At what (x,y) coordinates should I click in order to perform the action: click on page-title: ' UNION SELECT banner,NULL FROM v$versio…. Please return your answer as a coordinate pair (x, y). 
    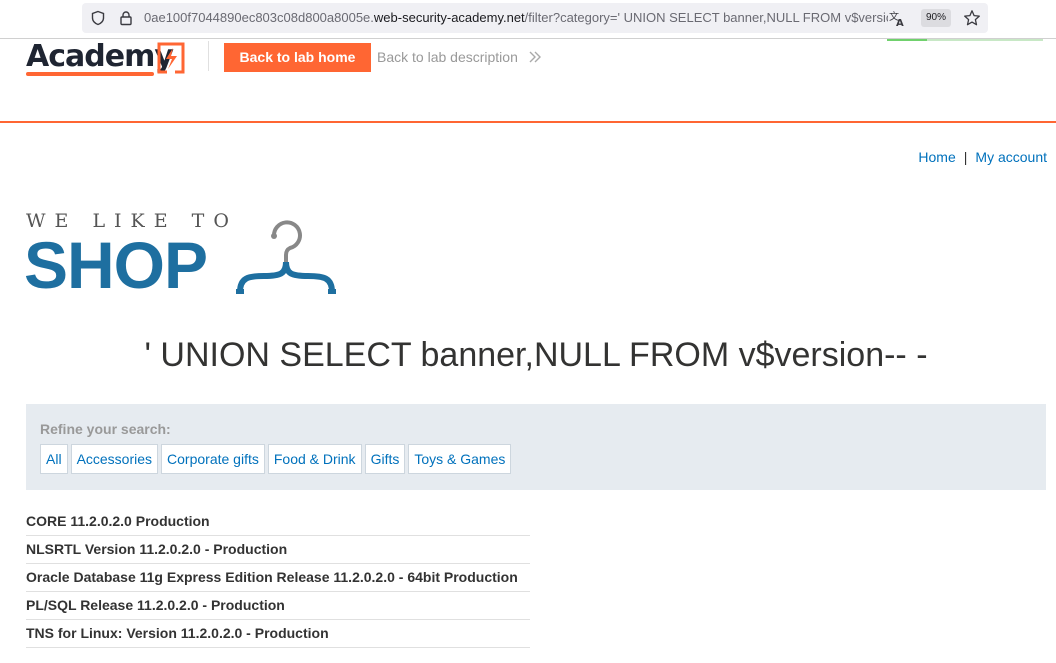
    Looking at the image, I should click on (536, 355).